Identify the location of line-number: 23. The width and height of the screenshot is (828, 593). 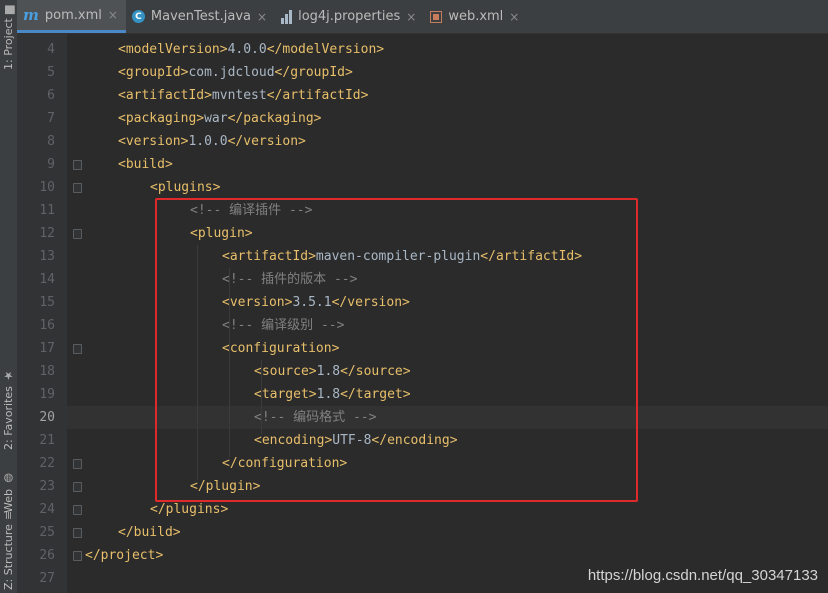
(47, 486).